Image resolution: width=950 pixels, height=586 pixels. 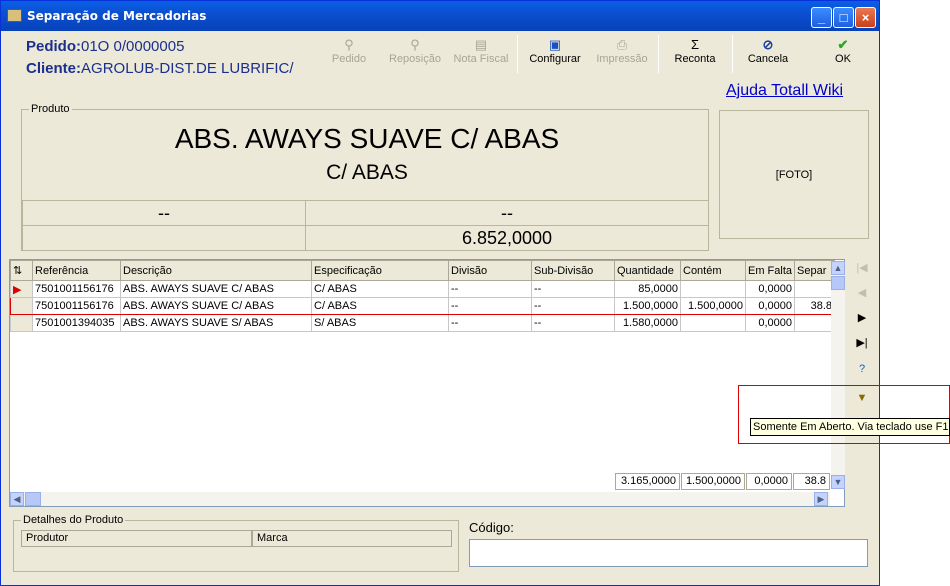 I want to click on sigma-icon: Σ, so click(x=695, y=44).